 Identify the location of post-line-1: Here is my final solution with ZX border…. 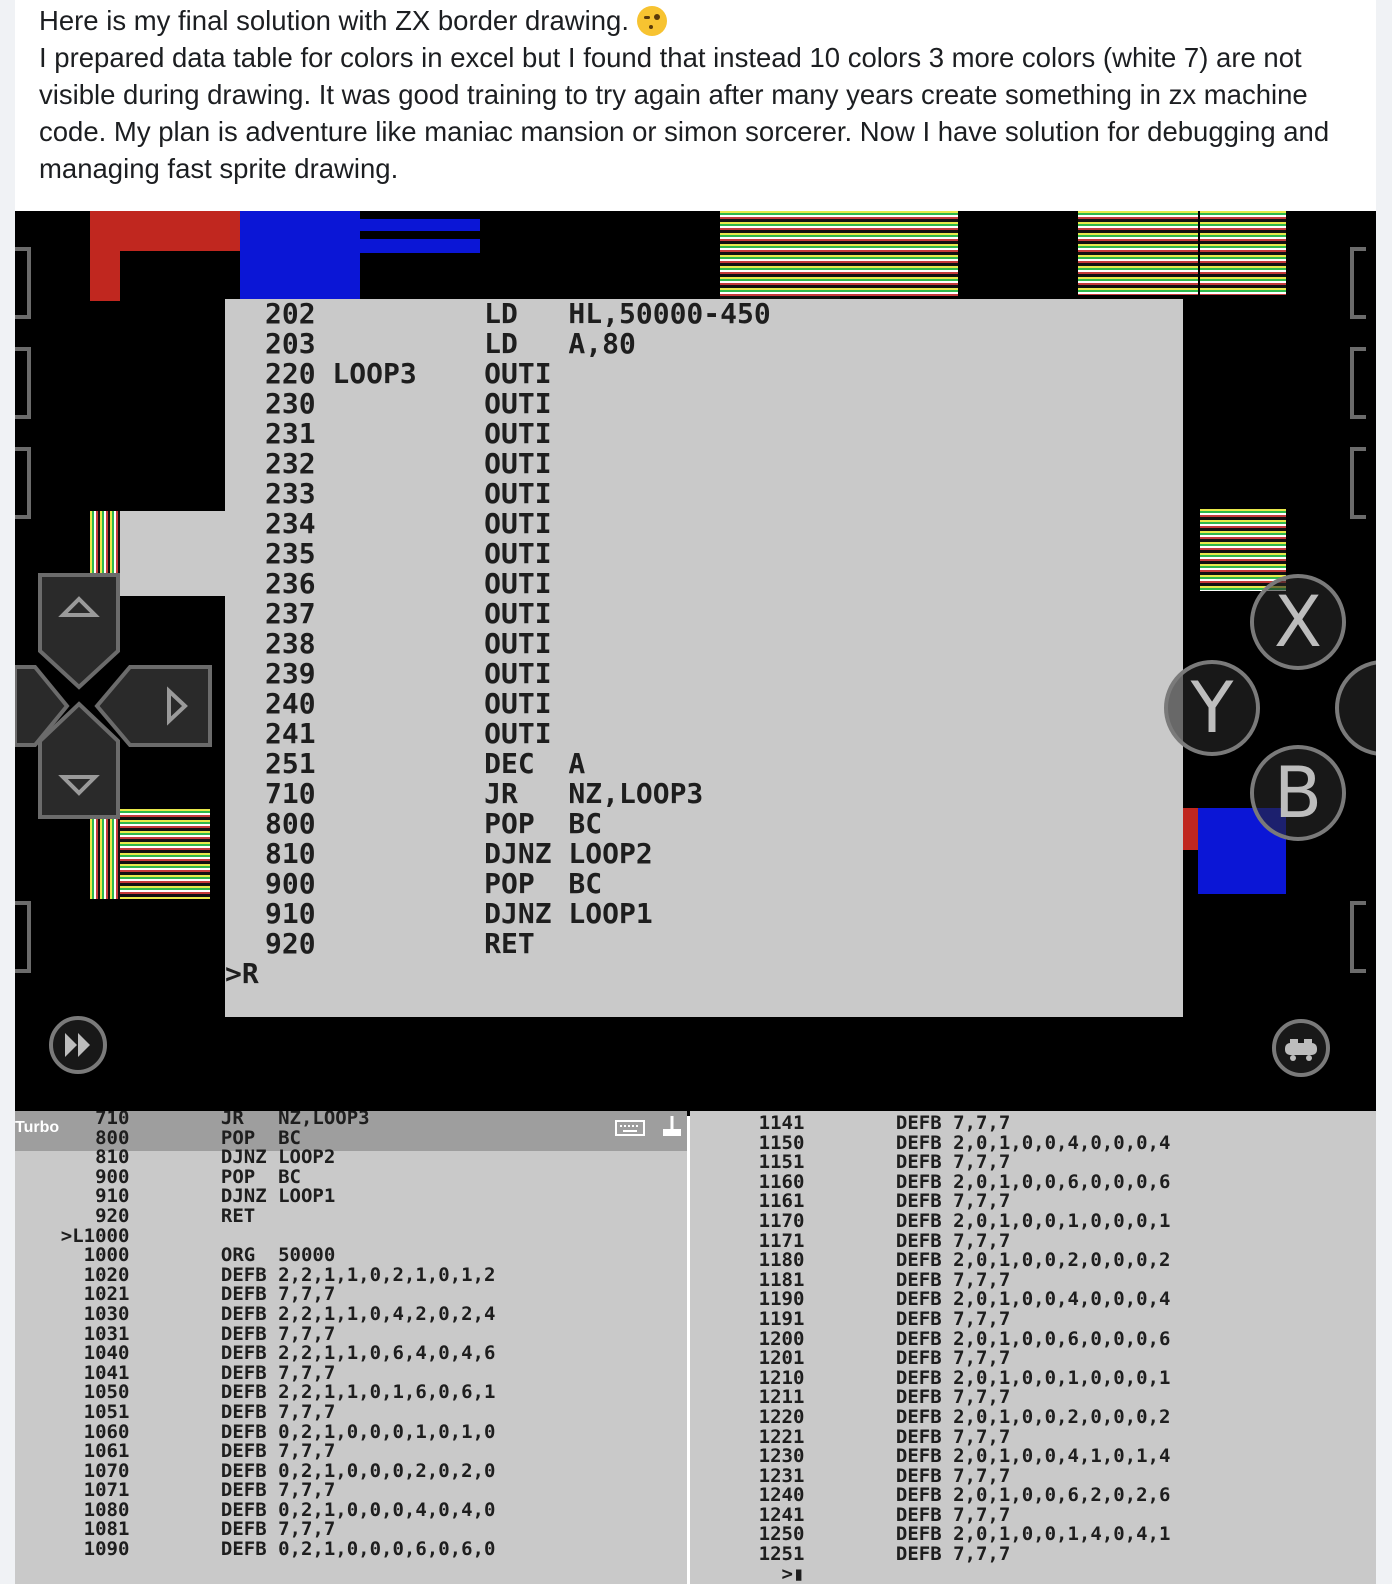
(334, 20).